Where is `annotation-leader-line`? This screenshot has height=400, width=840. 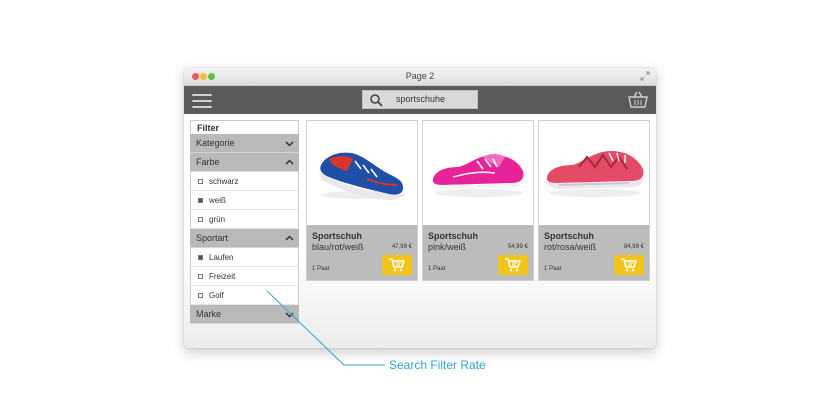
annotation-leader-line is located at coordinates (325, 328).